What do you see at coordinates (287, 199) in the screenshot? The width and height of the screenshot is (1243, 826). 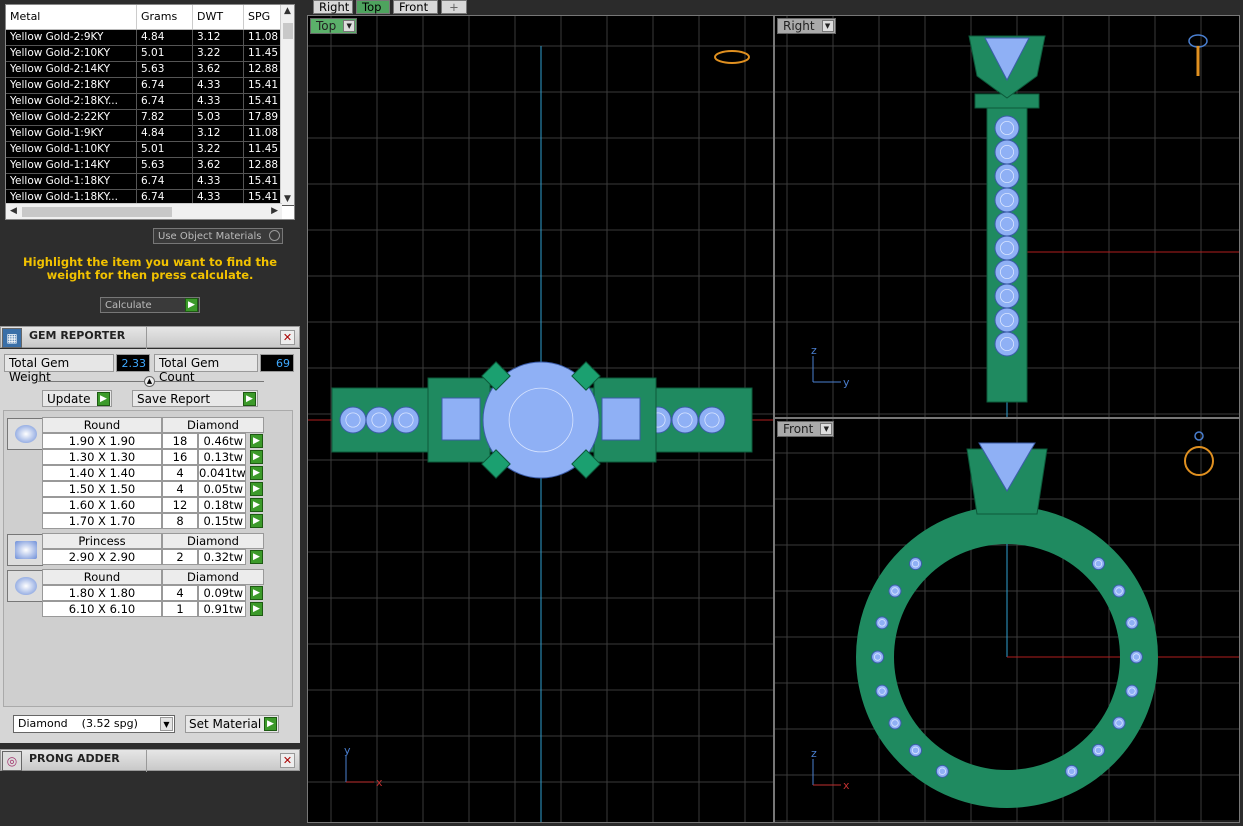 I see `scroll-down-icon: ▼` at bounding box center [287, 199].